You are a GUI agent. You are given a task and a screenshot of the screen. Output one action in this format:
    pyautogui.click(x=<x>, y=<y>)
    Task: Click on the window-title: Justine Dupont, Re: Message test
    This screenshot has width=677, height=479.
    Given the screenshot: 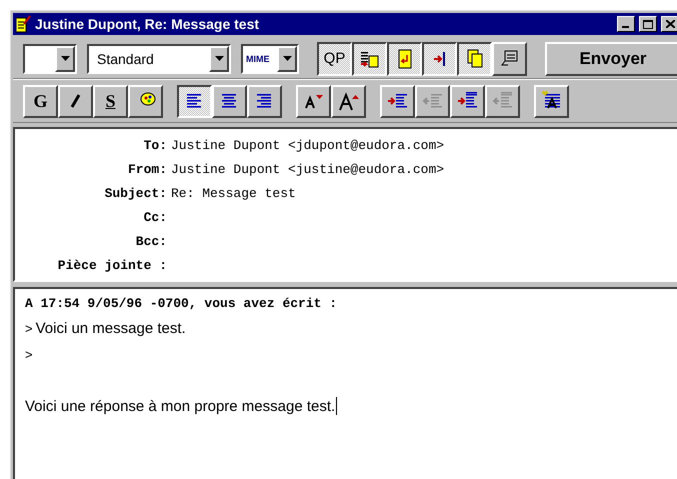 What is the action you would take?
    pyautogui.click(x=147, y=24)
    